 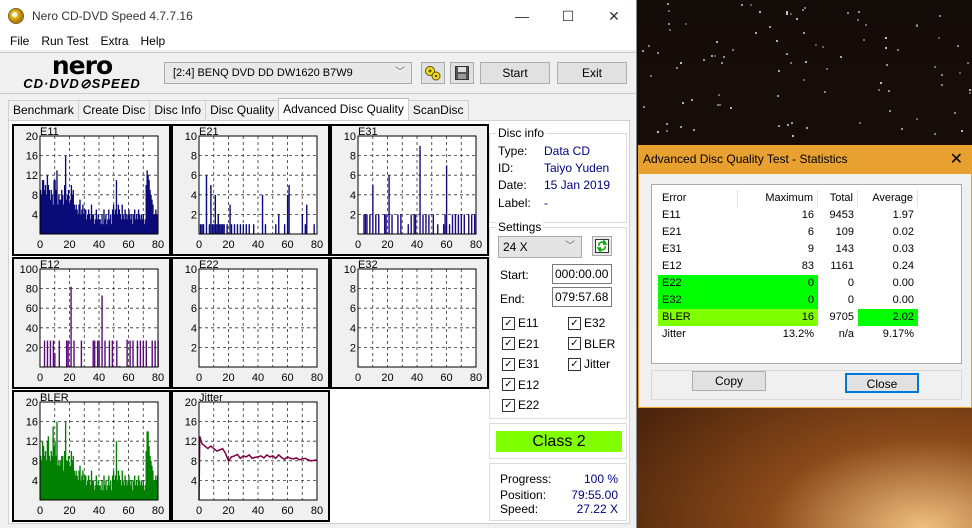 What do you see at coordinates (520, 364) in the screenshot?
I see `checkbox-e31: ✓ E31` at bounding box center [520, 364].